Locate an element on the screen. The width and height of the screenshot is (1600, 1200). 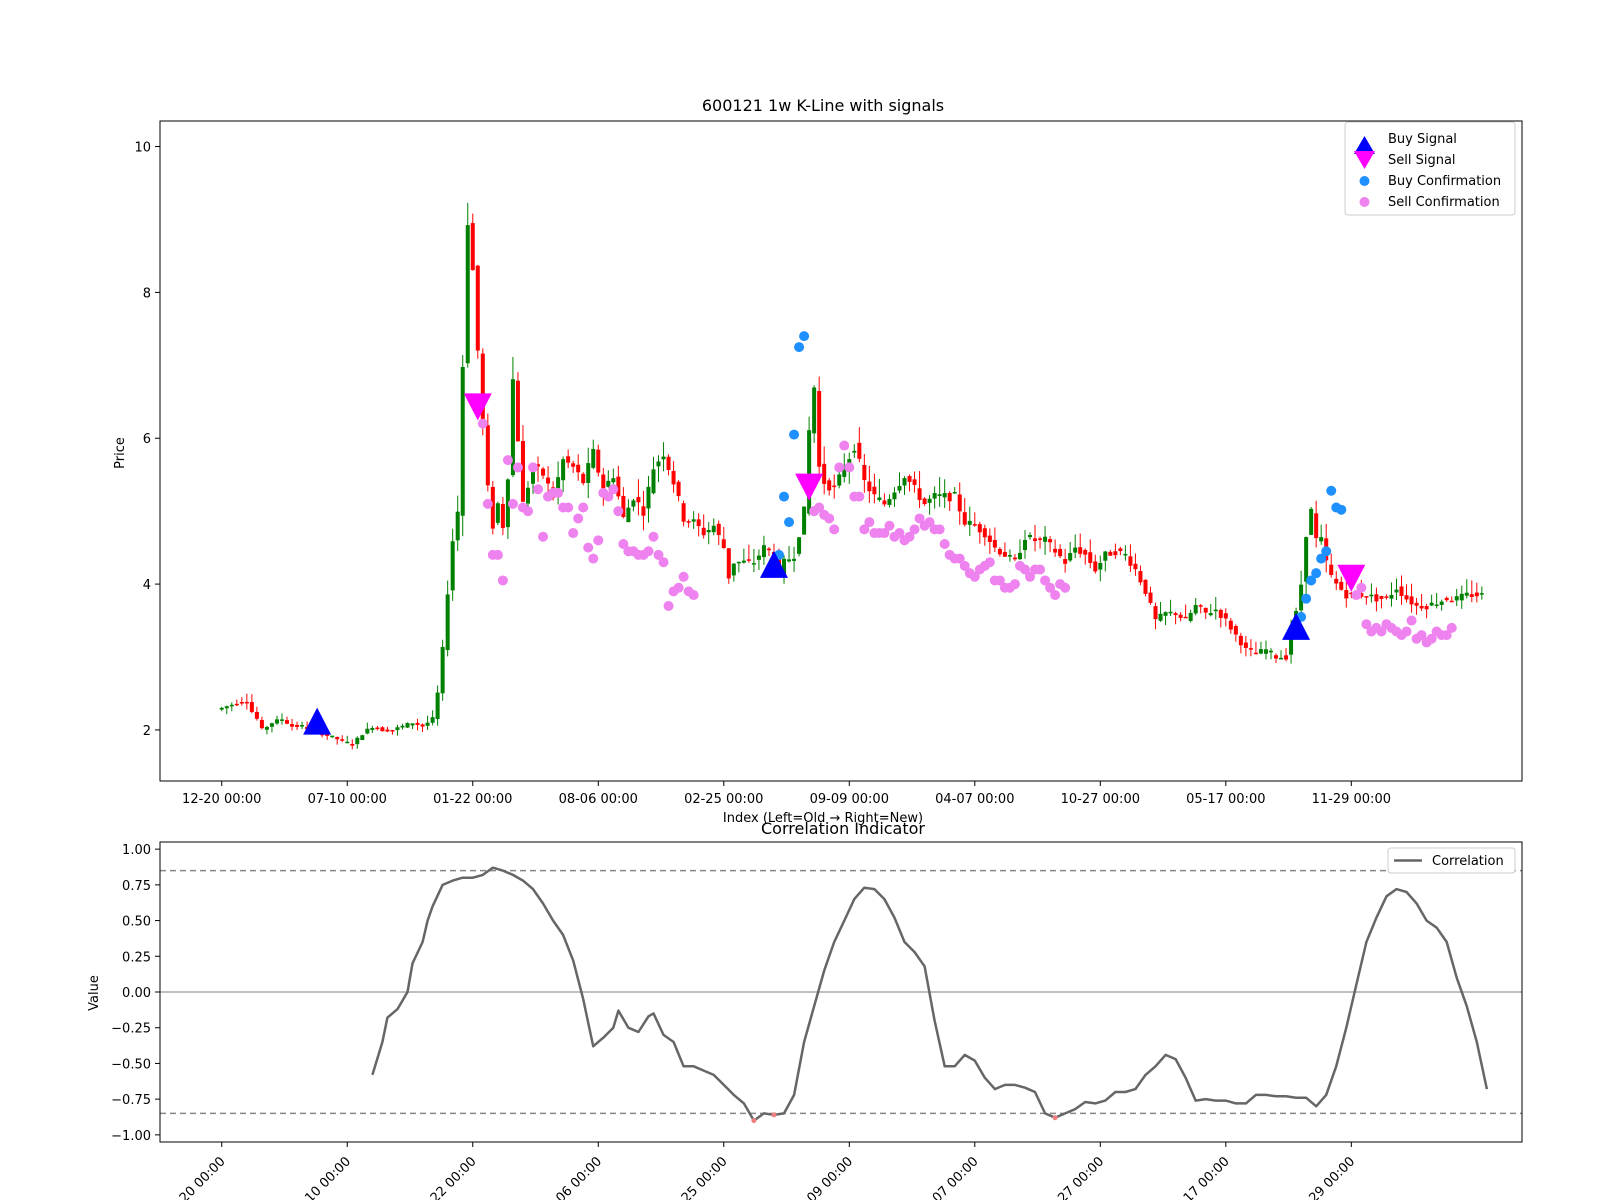
y-tick-label: −0.25 is located at coordinates (131, 1029).